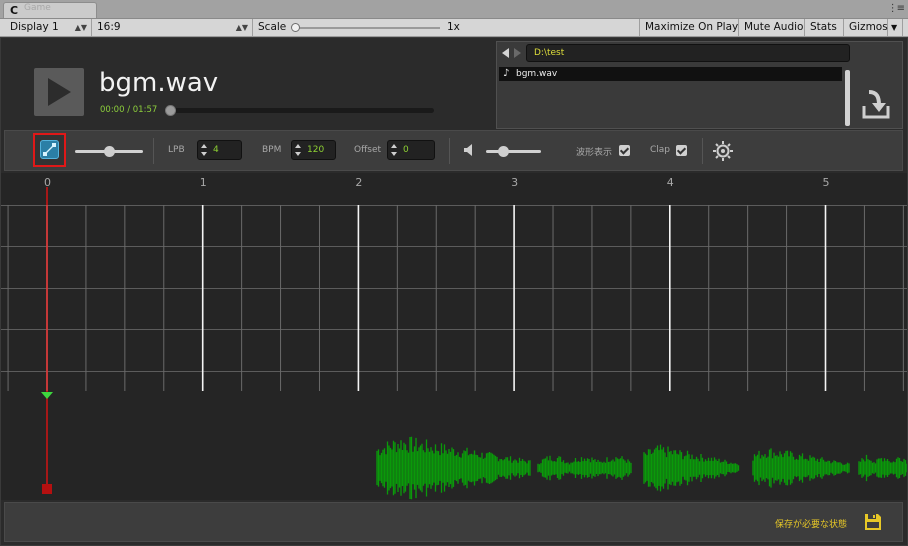 The width and height of the screenshot is (908, 546). What do you see at coordinates (47, 489) in the screenshot?
I see `playhead-handle` at bounding box center [47, 489].